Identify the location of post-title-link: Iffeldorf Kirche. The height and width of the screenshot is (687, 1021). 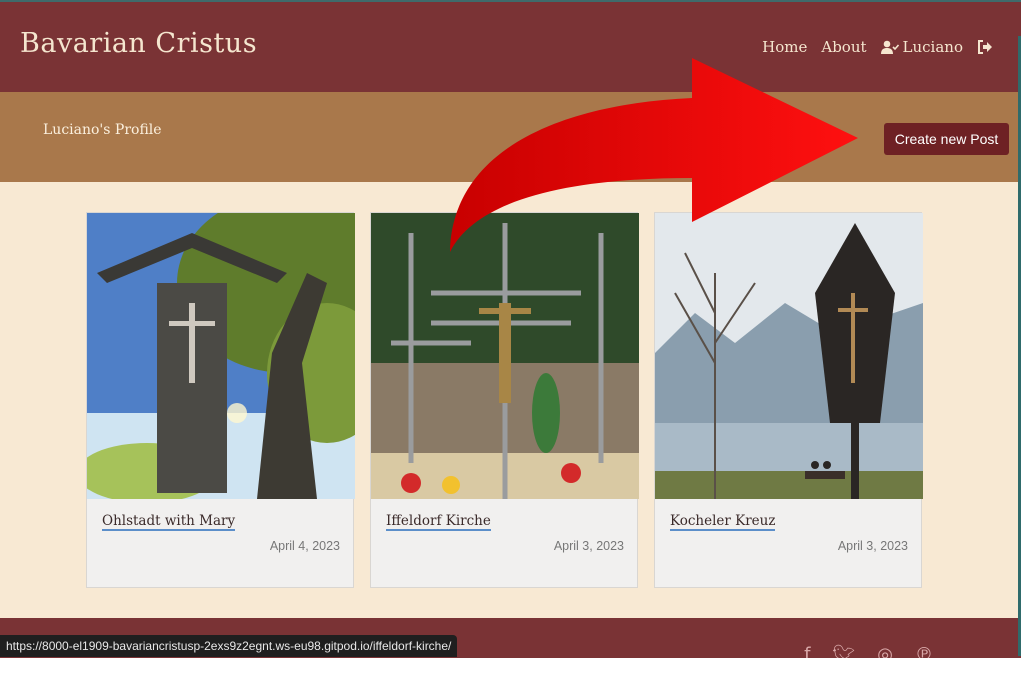
(438, 522).